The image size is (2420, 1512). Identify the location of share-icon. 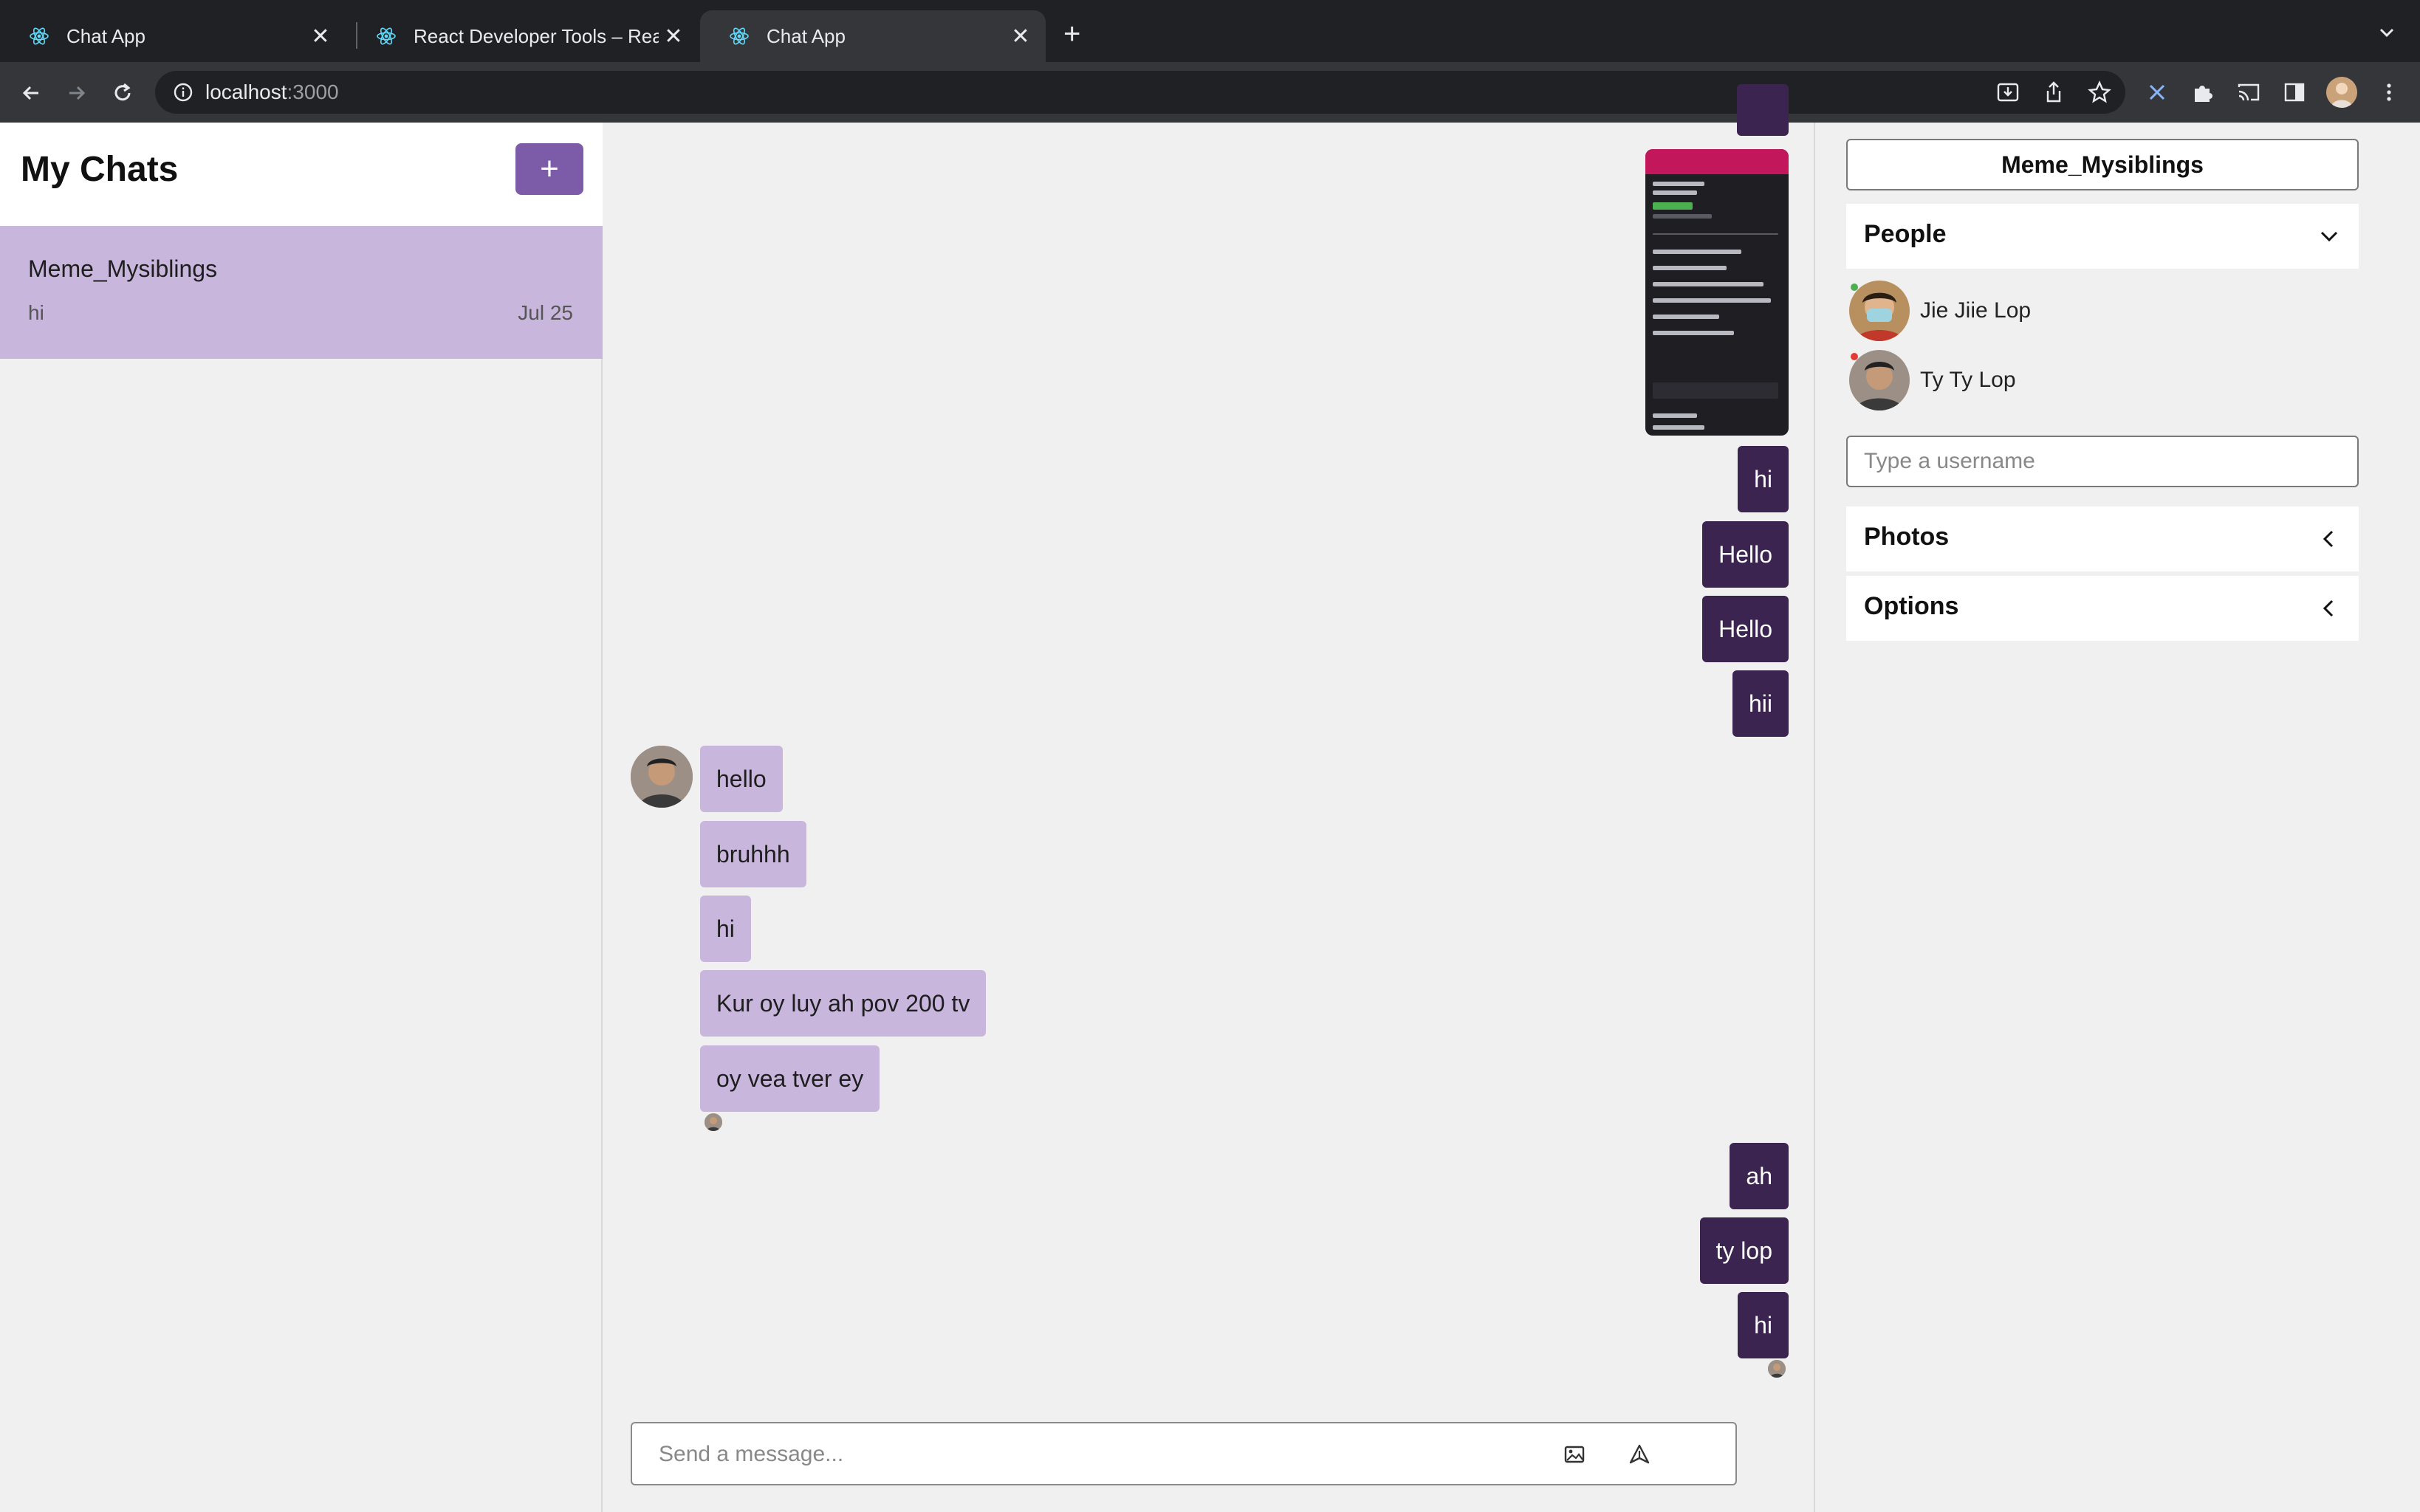
(2053, 92).